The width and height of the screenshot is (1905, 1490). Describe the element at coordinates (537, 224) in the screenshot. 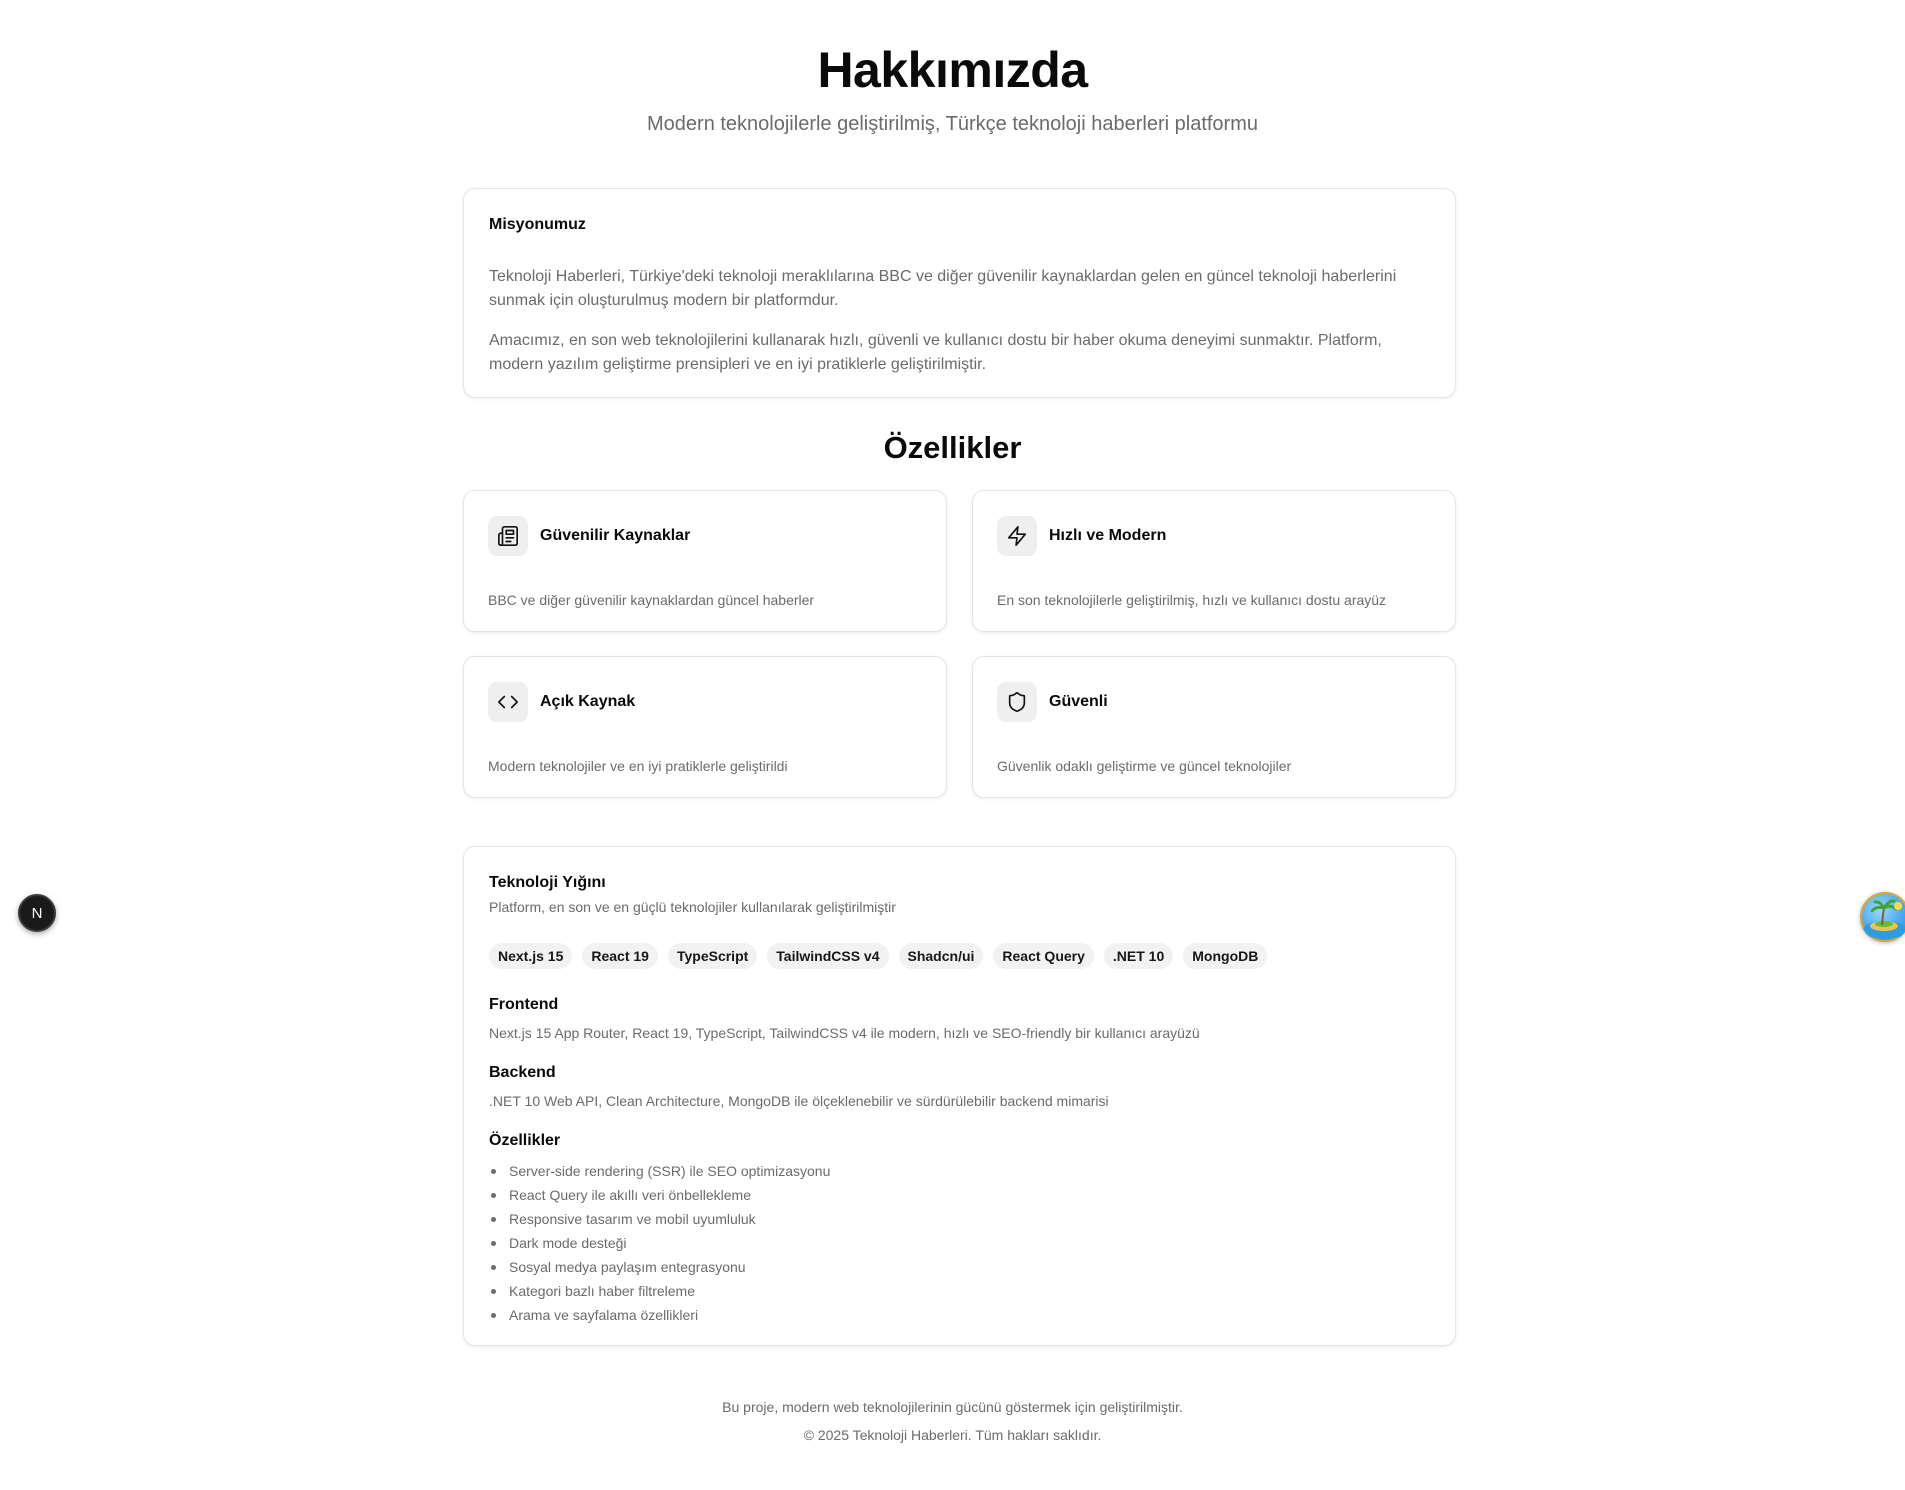

I see `mission-title: Misyonumuz` at that location.